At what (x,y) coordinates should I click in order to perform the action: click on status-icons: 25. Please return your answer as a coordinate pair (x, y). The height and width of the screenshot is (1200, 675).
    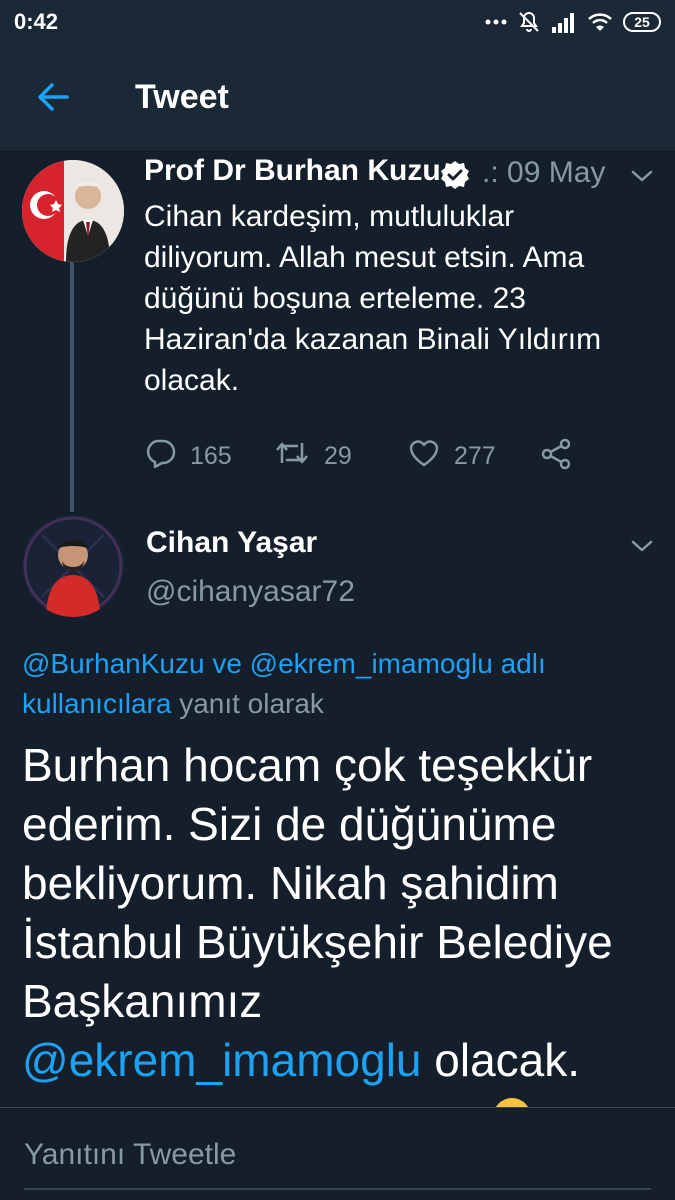
    Looking at the image, I should click on (573, 22).